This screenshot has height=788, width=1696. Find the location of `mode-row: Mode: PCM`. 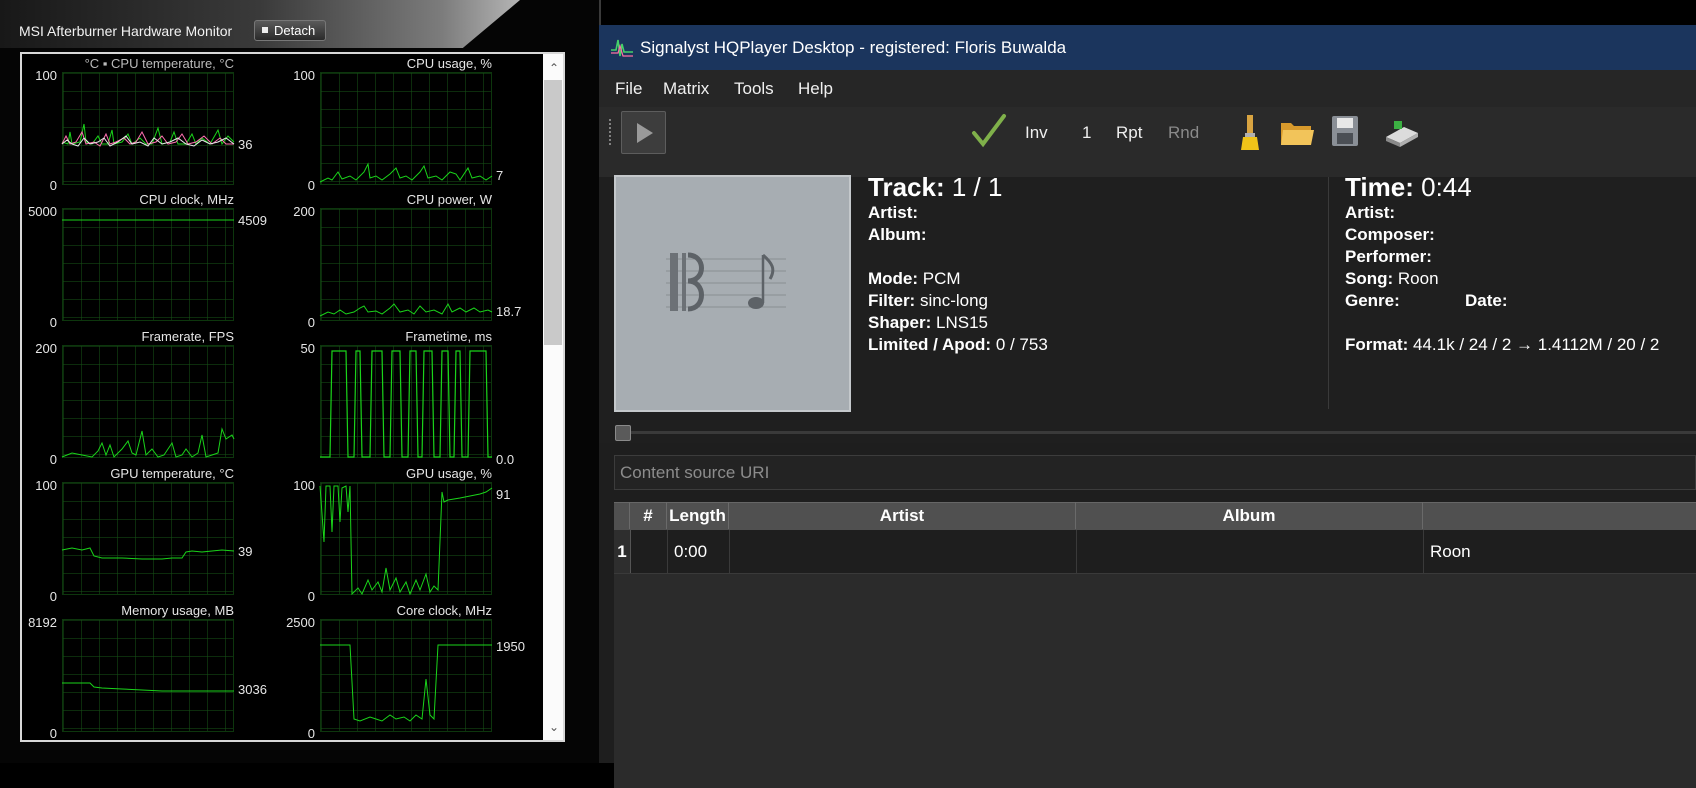

mode-row: Mode: PCM is located at coordinates (914, 279).